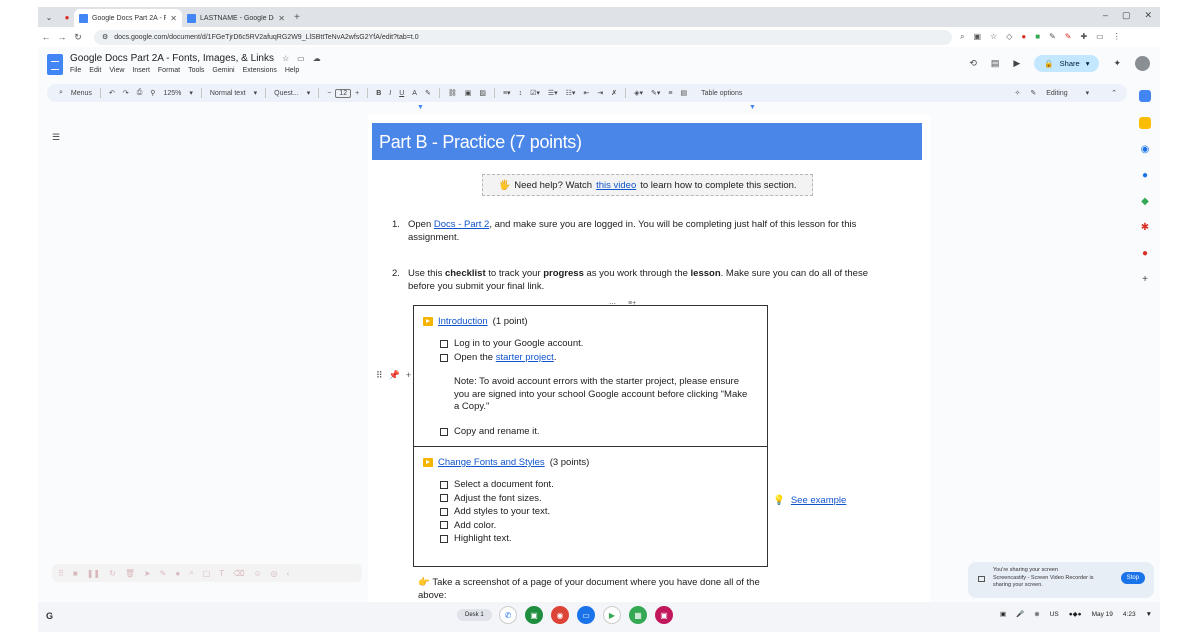 Image resolution: width=1200 pixels, height=632 pixels. I want to click on time-label: 4:23, so click(1129, 614).